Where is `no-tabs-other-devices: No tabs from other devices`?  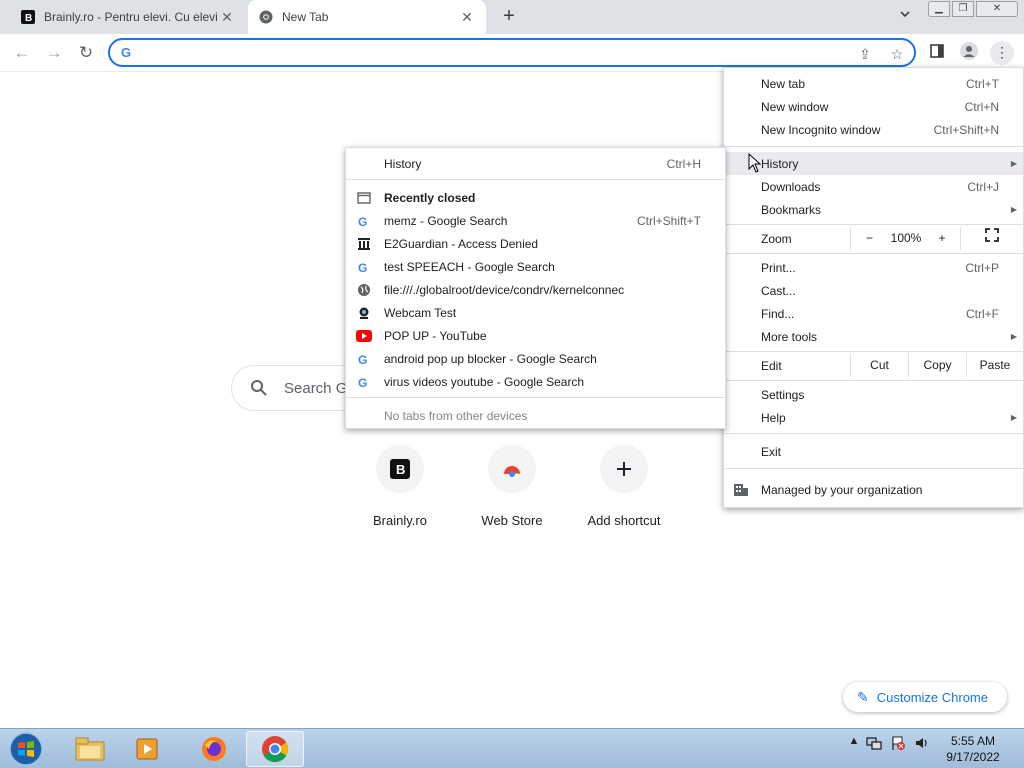
no-tabs-other-devices: No tabs from other devices is located at coordinates (535, 415).